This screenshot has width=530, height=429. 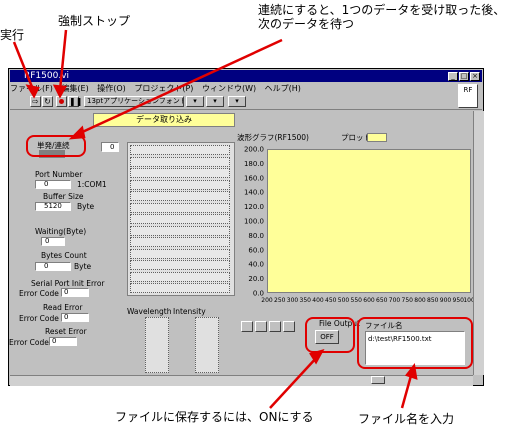 I want to click on save-on-arrow, so click(x=294, y=382).